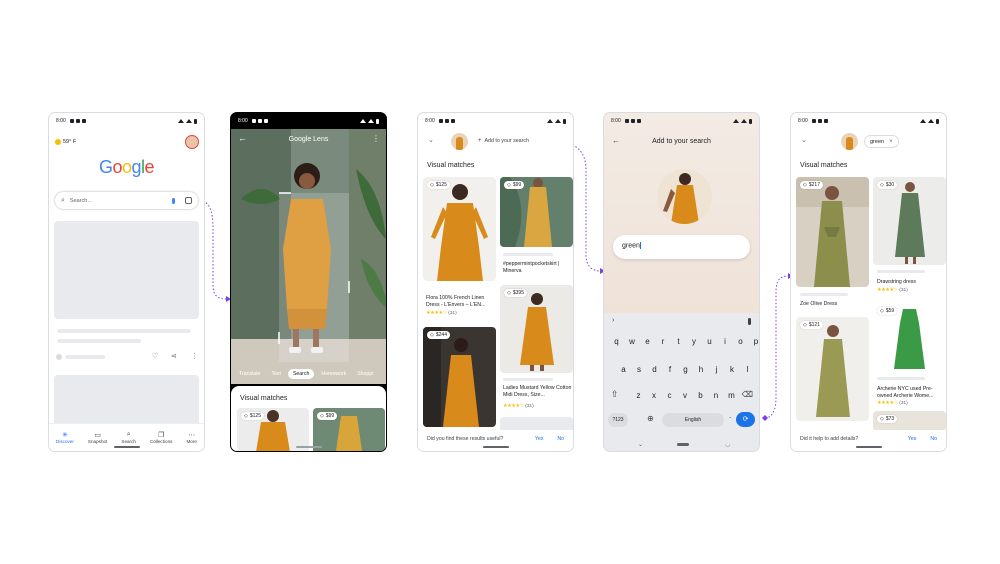 This screenshot has width=1000, height=564. I want to click on key-n: n, so click(716, 396).